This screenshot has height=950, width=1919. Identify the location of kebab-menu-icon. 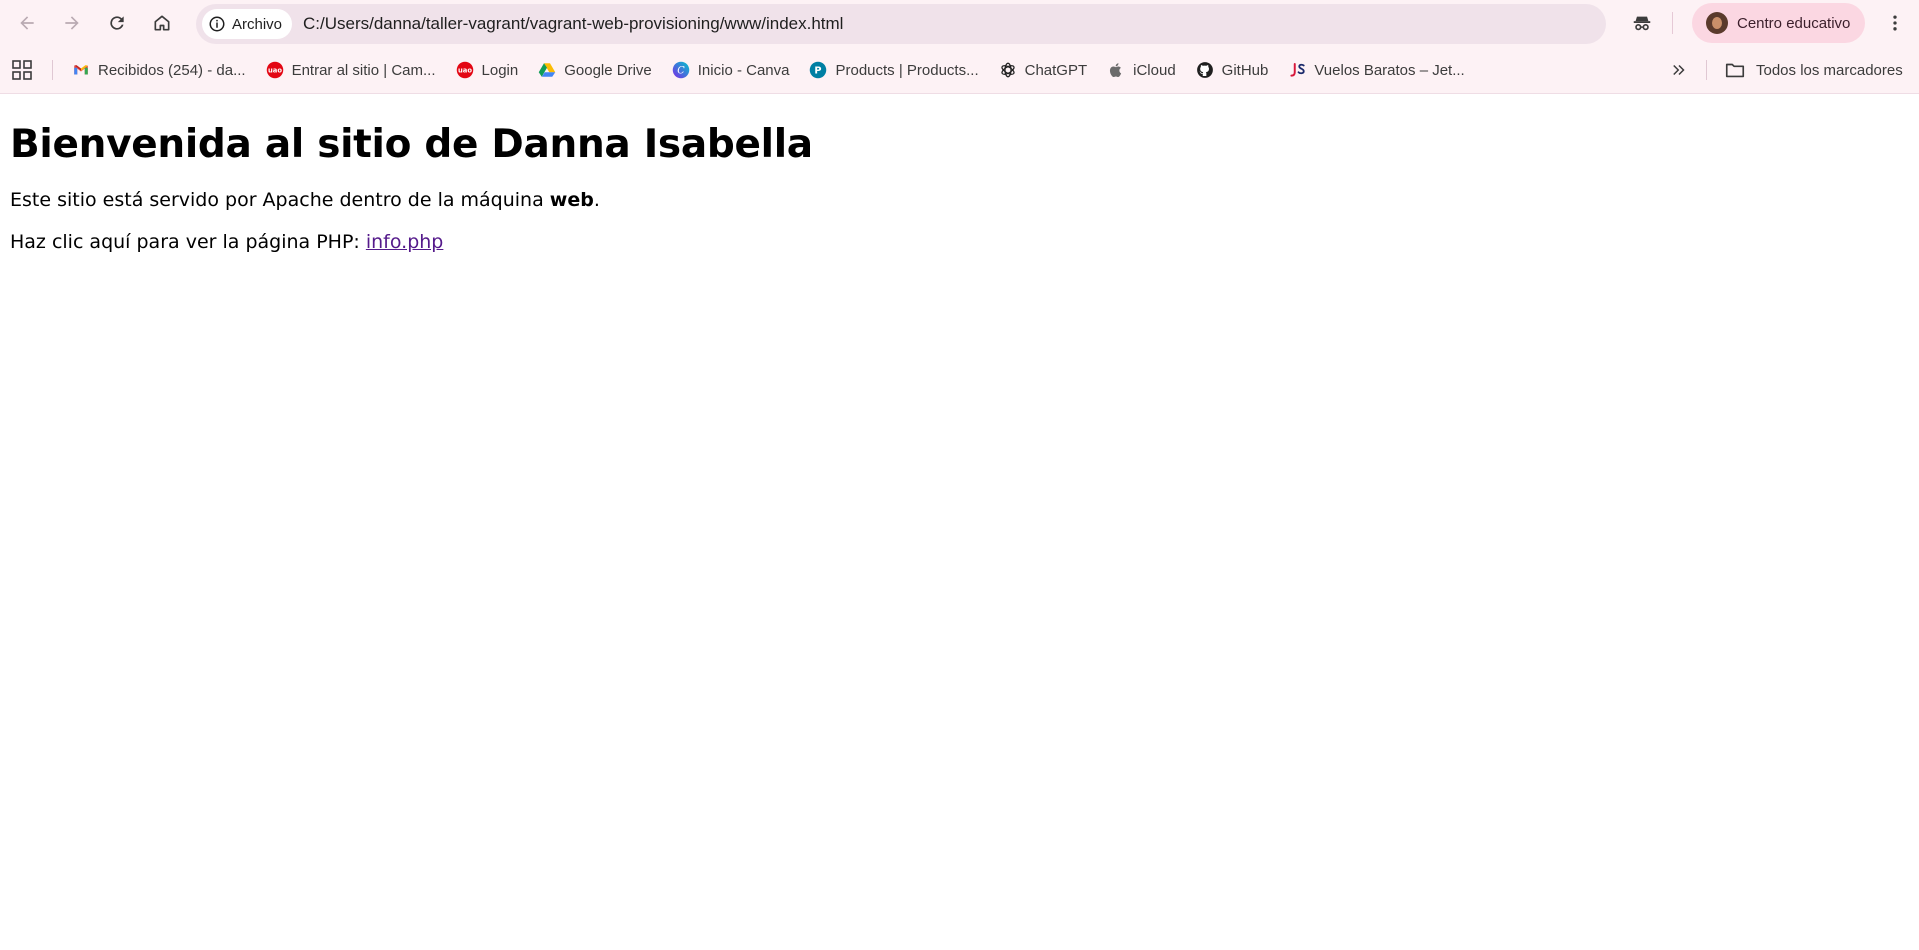
(1895, 23).